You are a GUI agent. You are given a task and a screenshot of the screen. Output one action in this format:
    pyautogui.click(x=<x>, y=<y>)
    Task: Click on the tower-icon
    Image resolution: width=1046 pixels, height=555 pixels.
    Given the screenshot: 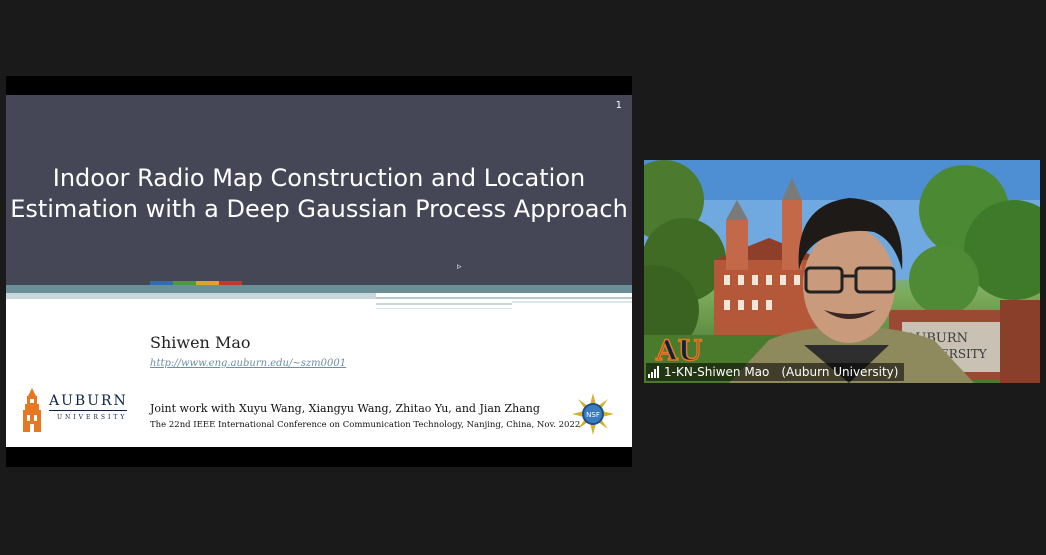 What is the action you would take?
    pyautogui.click(x=32, y=410)
    